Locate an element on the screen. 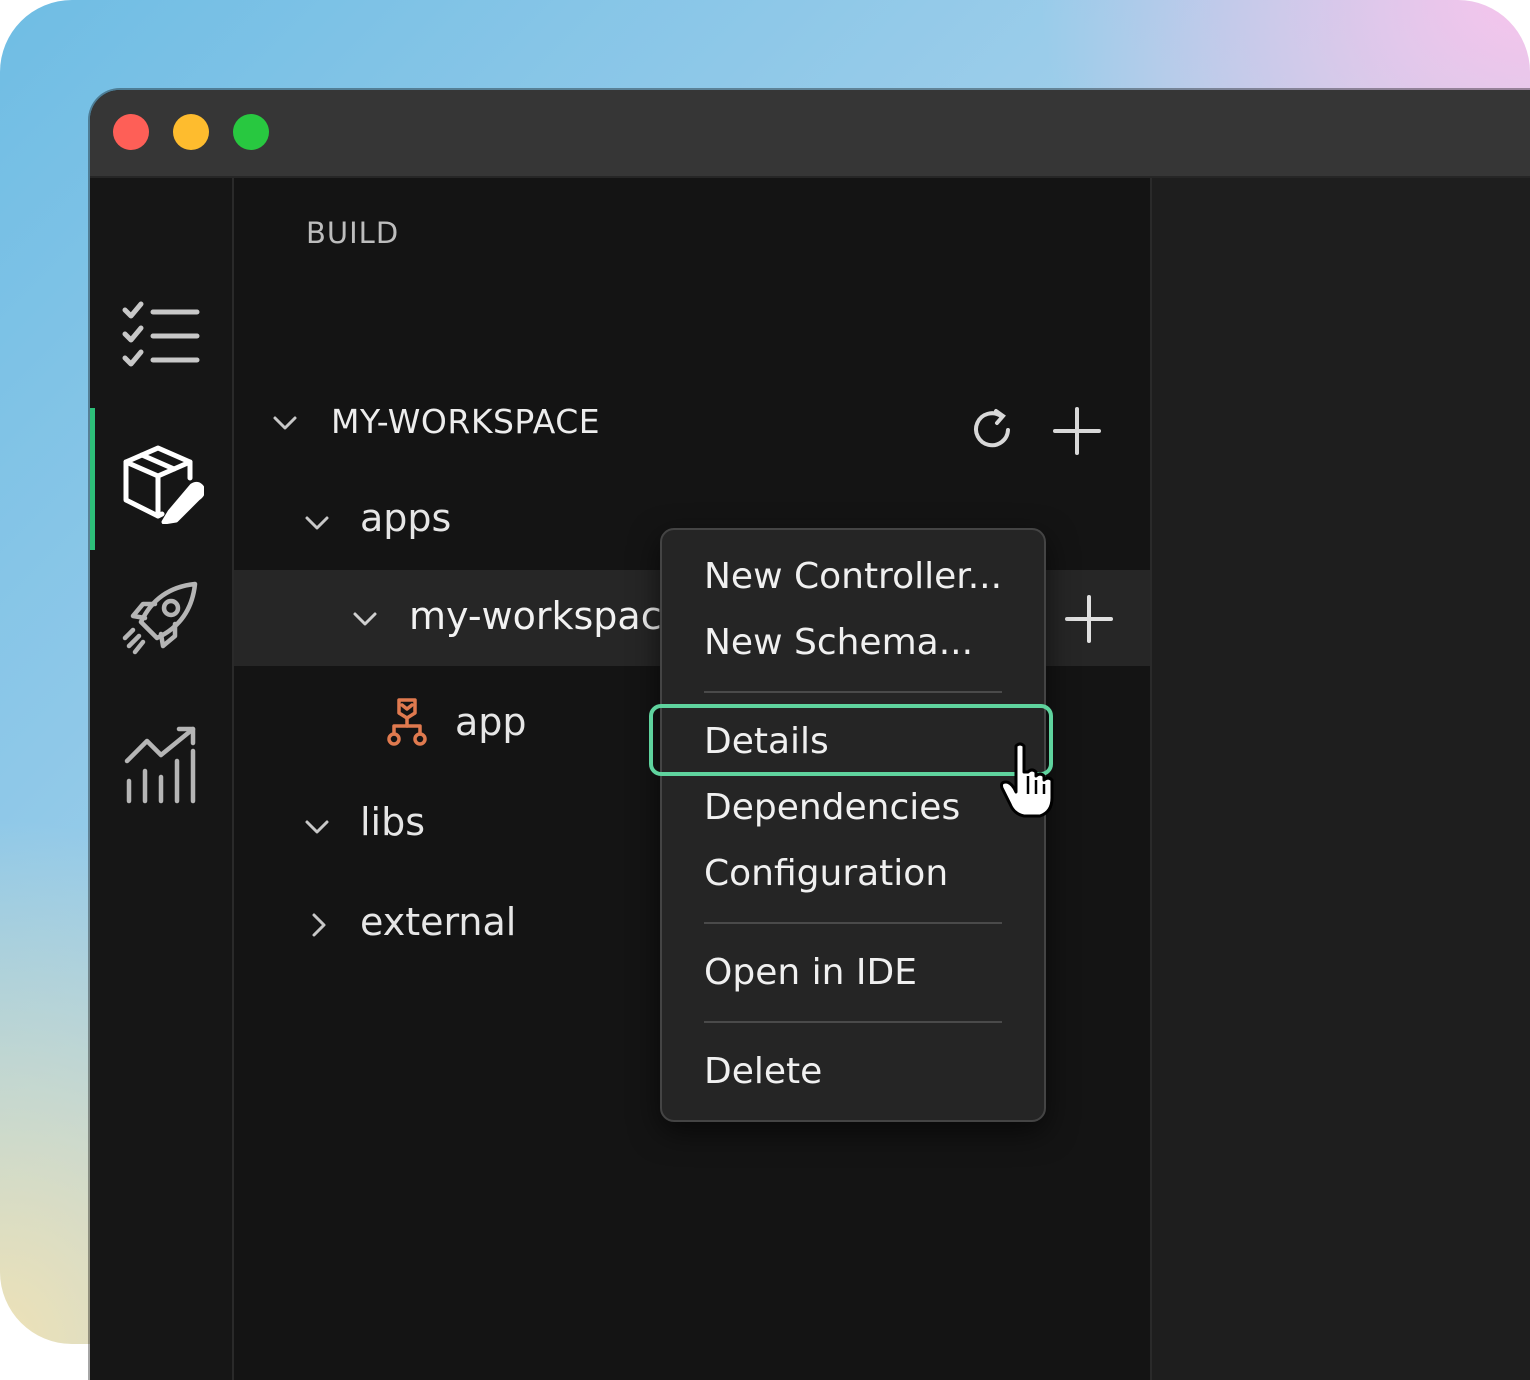 The height and width of the screenshot is (1380, 1530). menu-item-open-in-ide: Open in IDE is located at coordinates (810, 972).